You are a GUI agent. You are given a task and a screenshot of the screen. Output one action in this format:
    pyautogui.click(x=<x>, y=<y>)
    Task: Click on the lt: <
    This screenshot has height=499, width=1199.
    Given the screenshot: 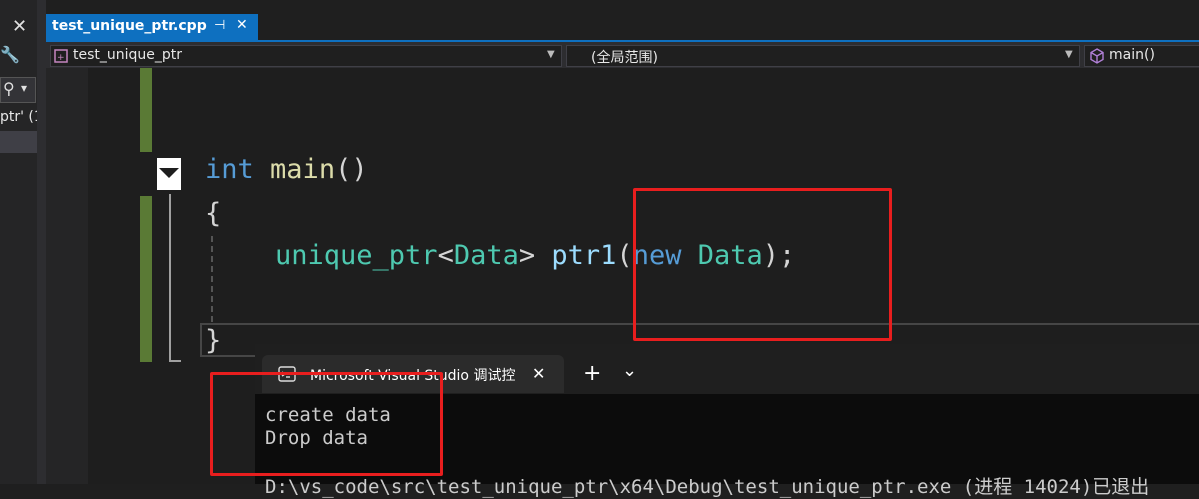 What is the action you would take?
    pyautogui.click(x=445, y=255)
    